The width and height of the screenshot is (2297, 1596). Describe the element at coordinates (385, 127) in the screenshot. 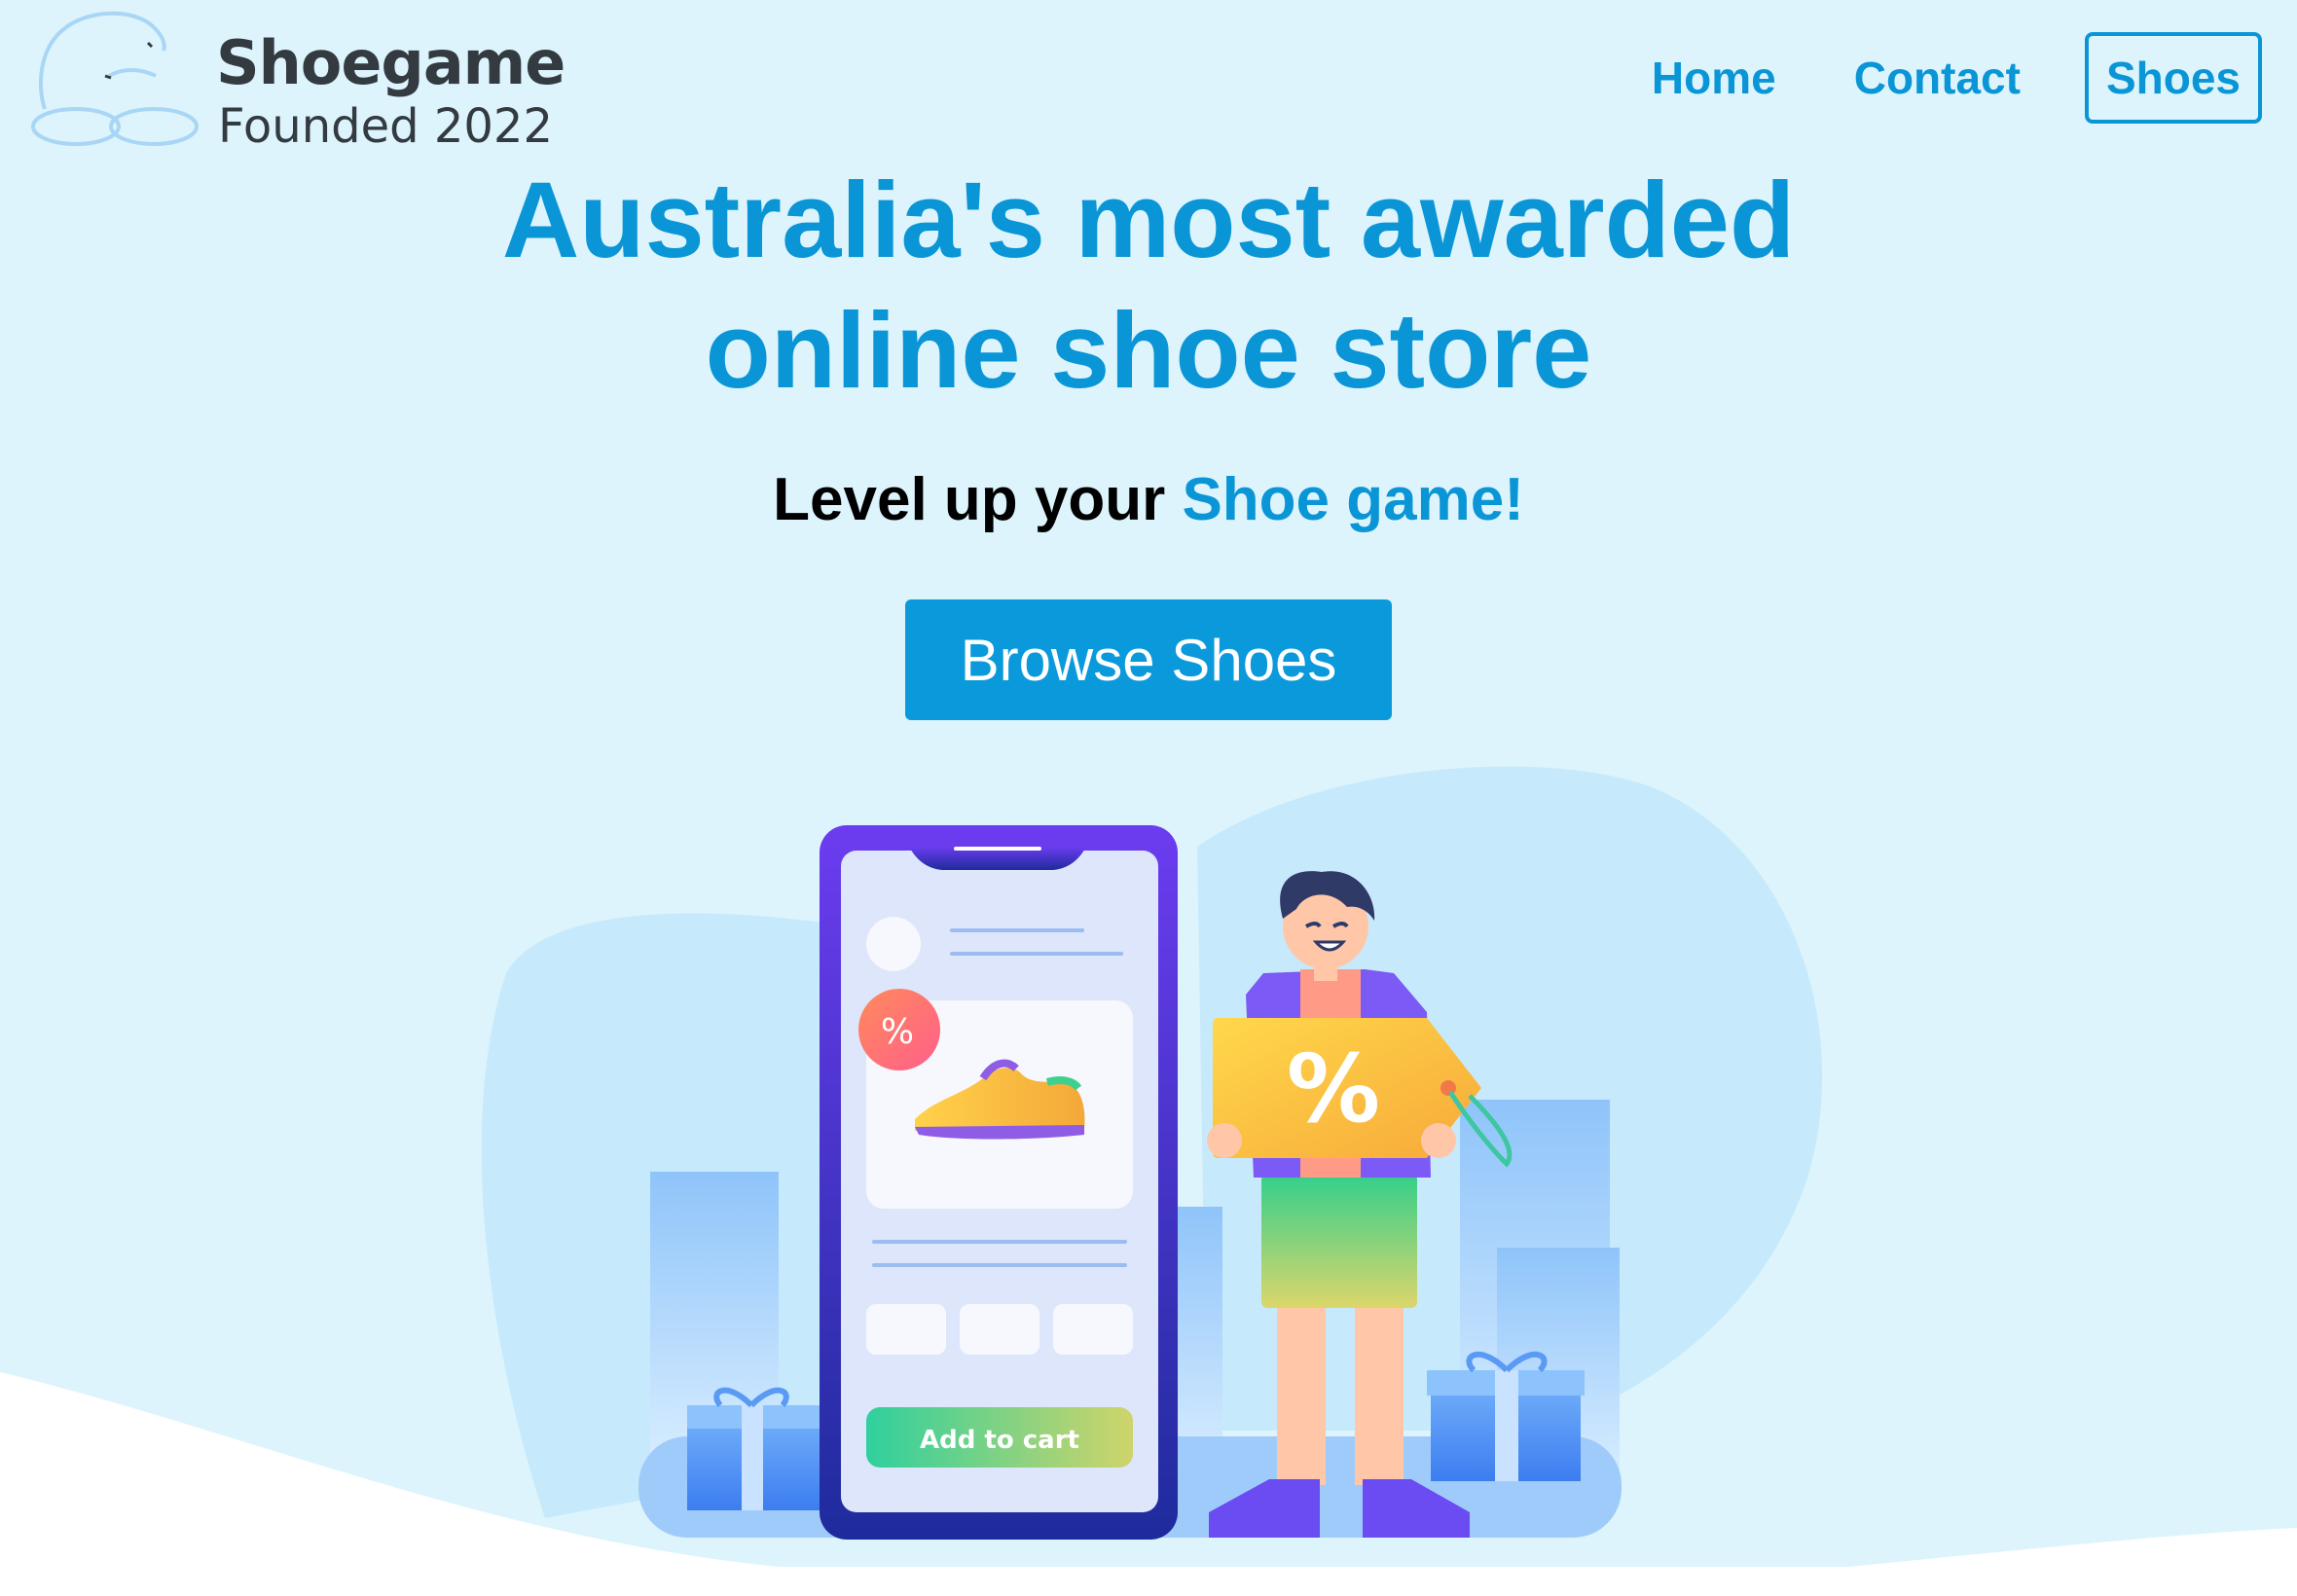

I see `brand-tagline: Founded 2022` at that location.